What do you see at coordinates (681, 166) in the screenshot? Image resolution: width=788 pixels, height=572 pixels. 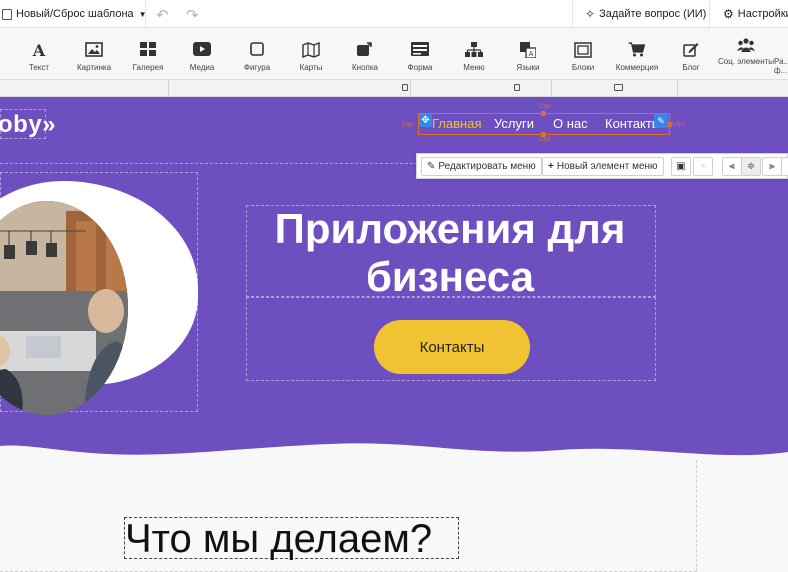 I see `frame-style-icon: ▣` at bounding box center [681, 166].